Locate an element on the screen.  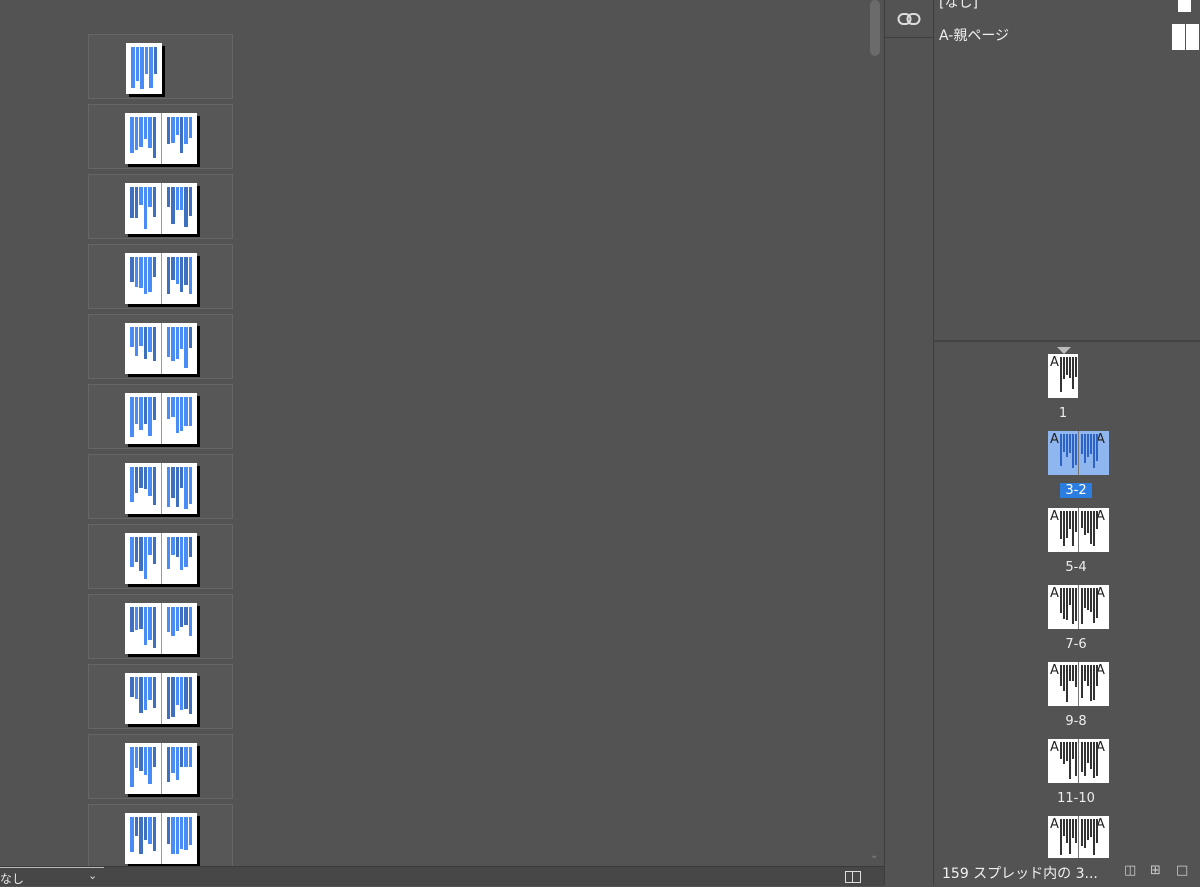
parent-item-none: [なし] is located at coordinates (958, 6).